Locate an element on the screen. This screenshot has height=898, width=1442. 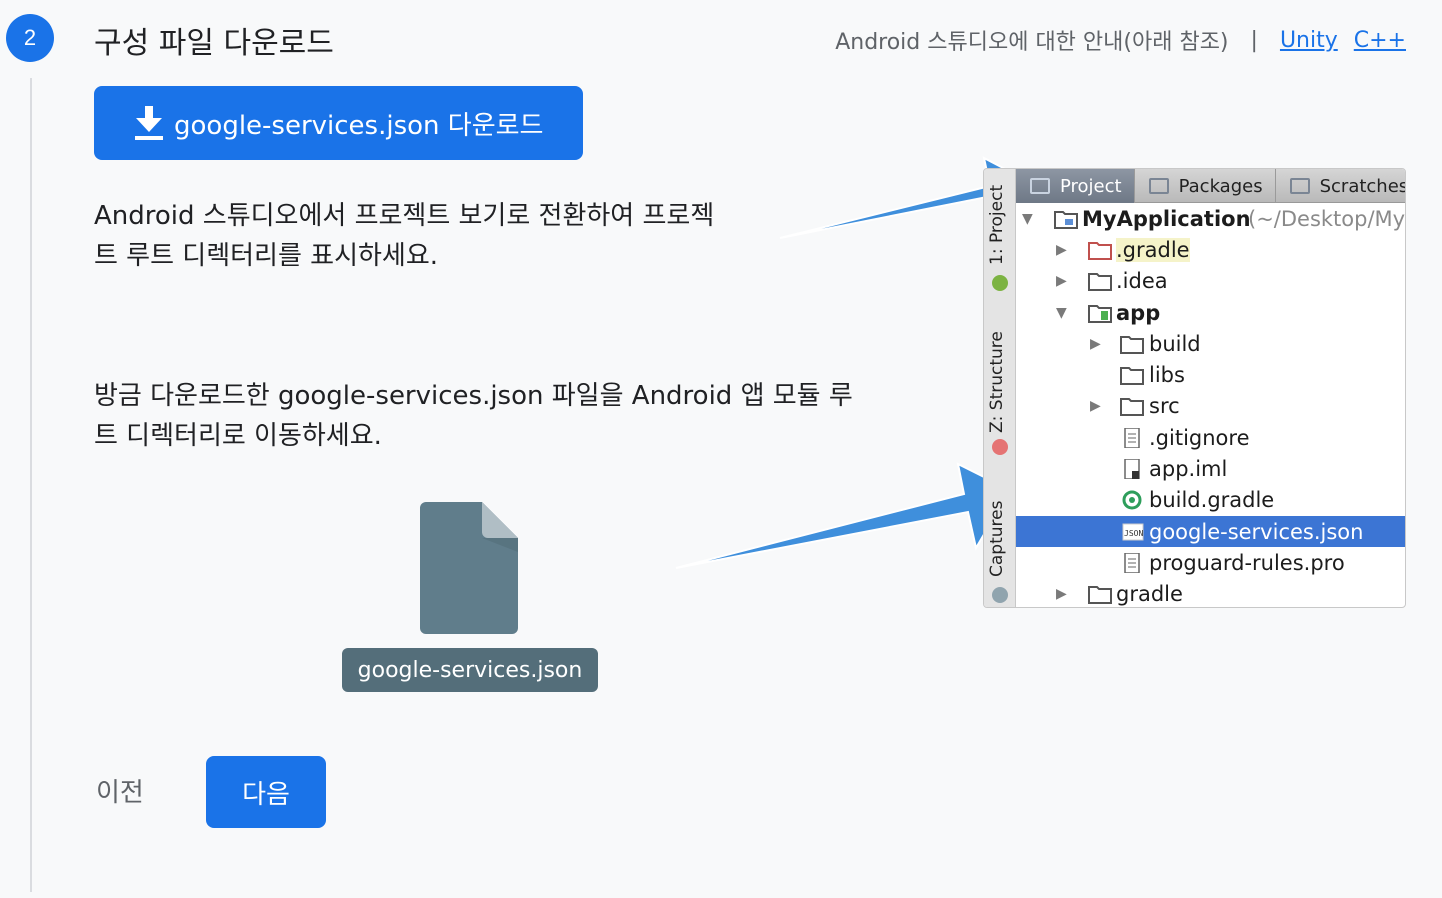
module-folder-icon is located at coordinates (1100, 313).